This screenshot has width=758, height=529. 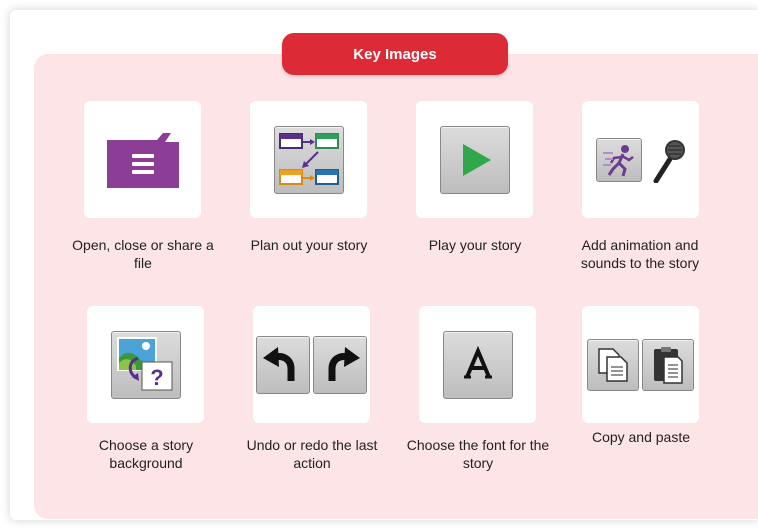 I want to click on animation-sounds-tile, so click(x=640, y=159).